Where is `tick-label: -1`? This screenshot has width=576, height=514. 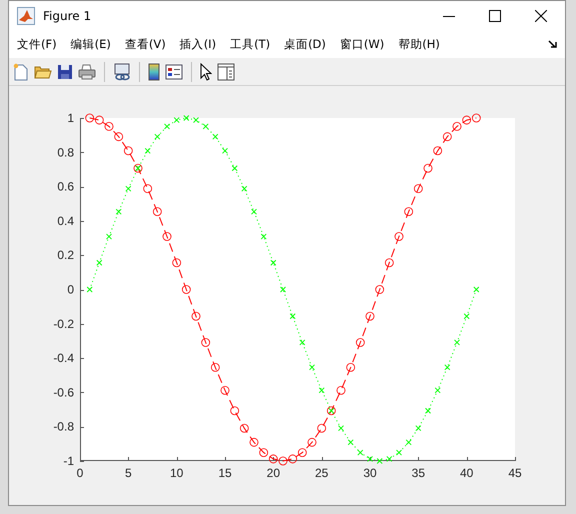
tick-label: -1 is located at coordinates (68, 461).